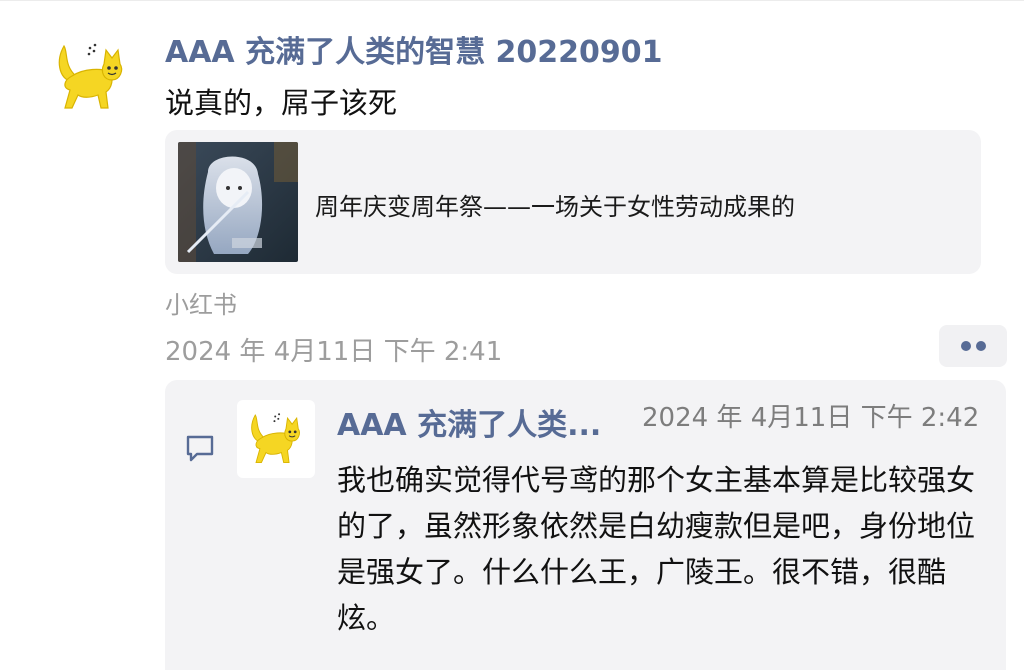  Describe the element at coordinates (281, 103) in the screenshot. I see `post-text: 说真的，屌子该死` at that location.